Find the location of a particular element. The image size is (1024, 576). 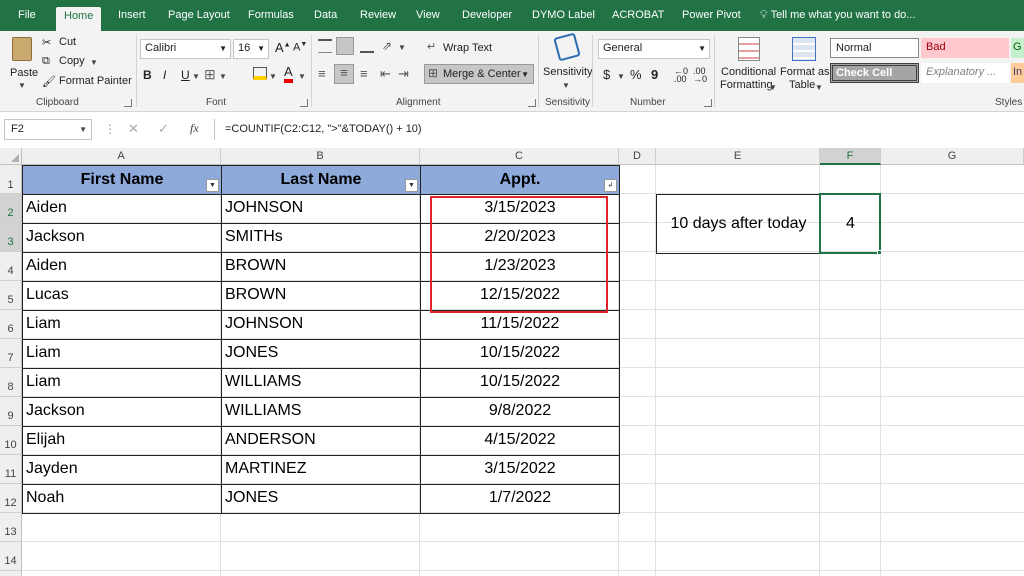

font-launcher-icon is located at coordinates (304, 103).